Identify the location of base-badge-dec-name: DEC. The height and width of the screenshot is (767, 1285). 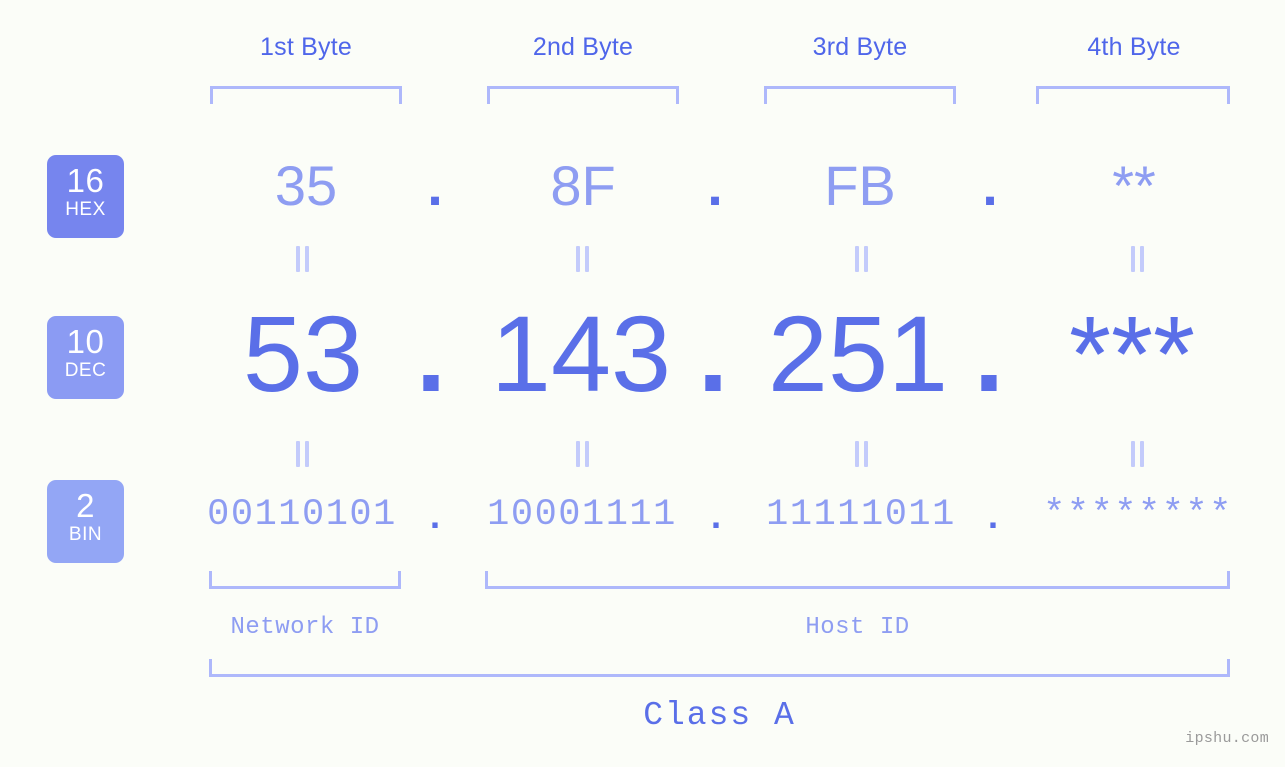
(85, 370).